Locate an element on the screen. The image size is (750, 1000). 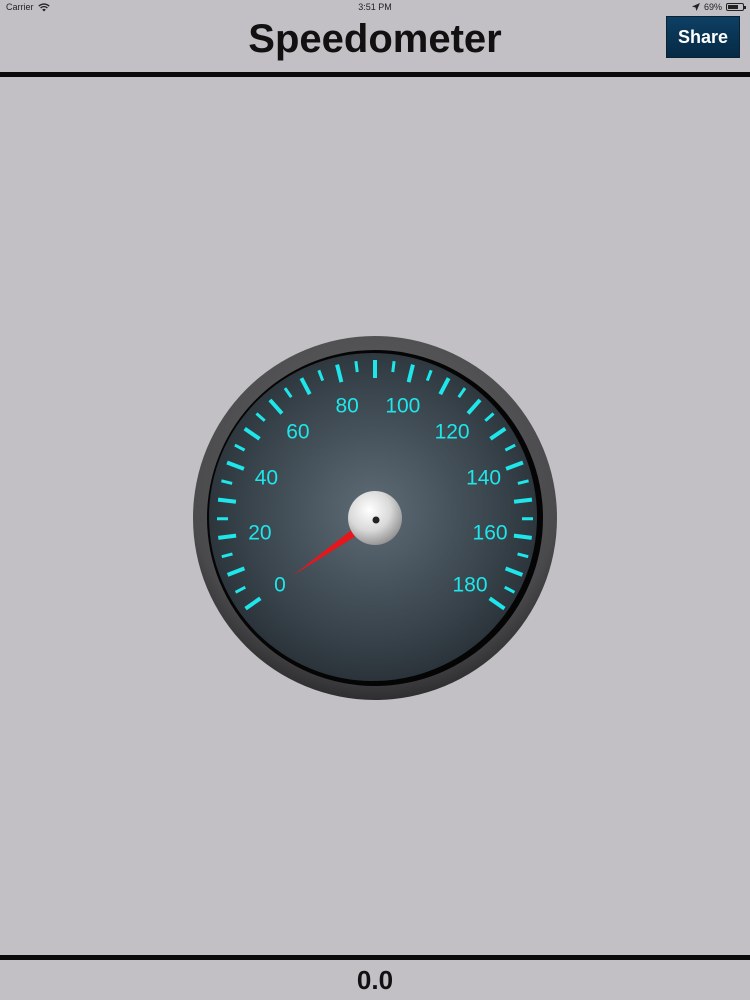
navigation-bar: Speedometer Share is located at coordinates (375, 44).